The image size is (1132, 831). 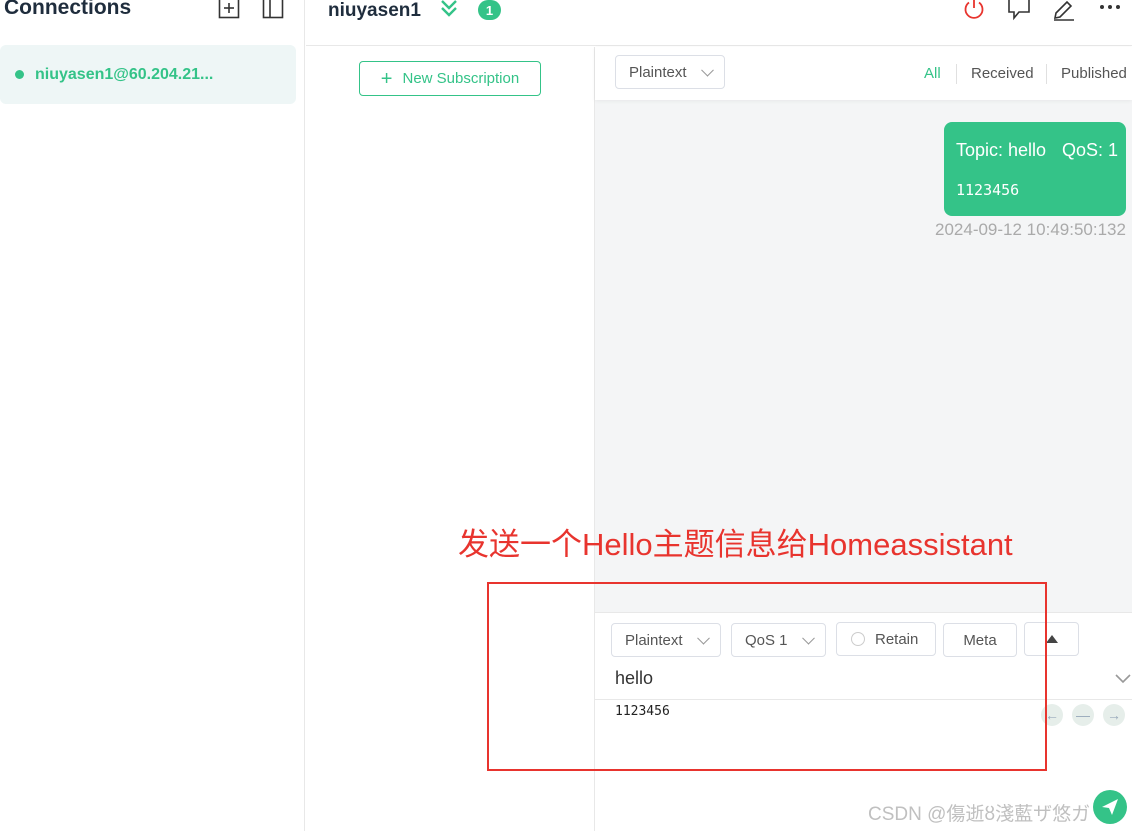 What do you see at coordinates (1083, 715) in the screenshot?
I see `history-clear-icon: —` at bounding box center [1083, 715].